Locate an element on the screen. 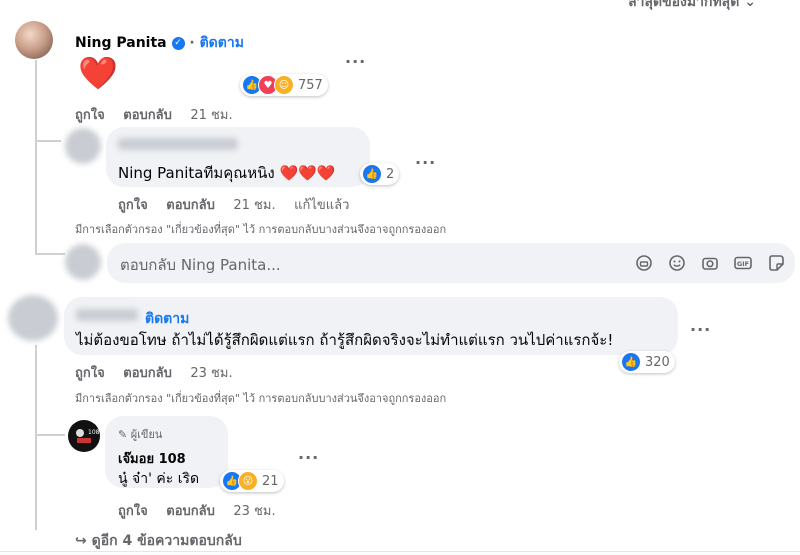 This screenshot has height=555, width=800. reply-actions: ถูกใจ ตอบกลับ 21 ชม. แก้ไขแล้ว is located at coordinates (240, 204).